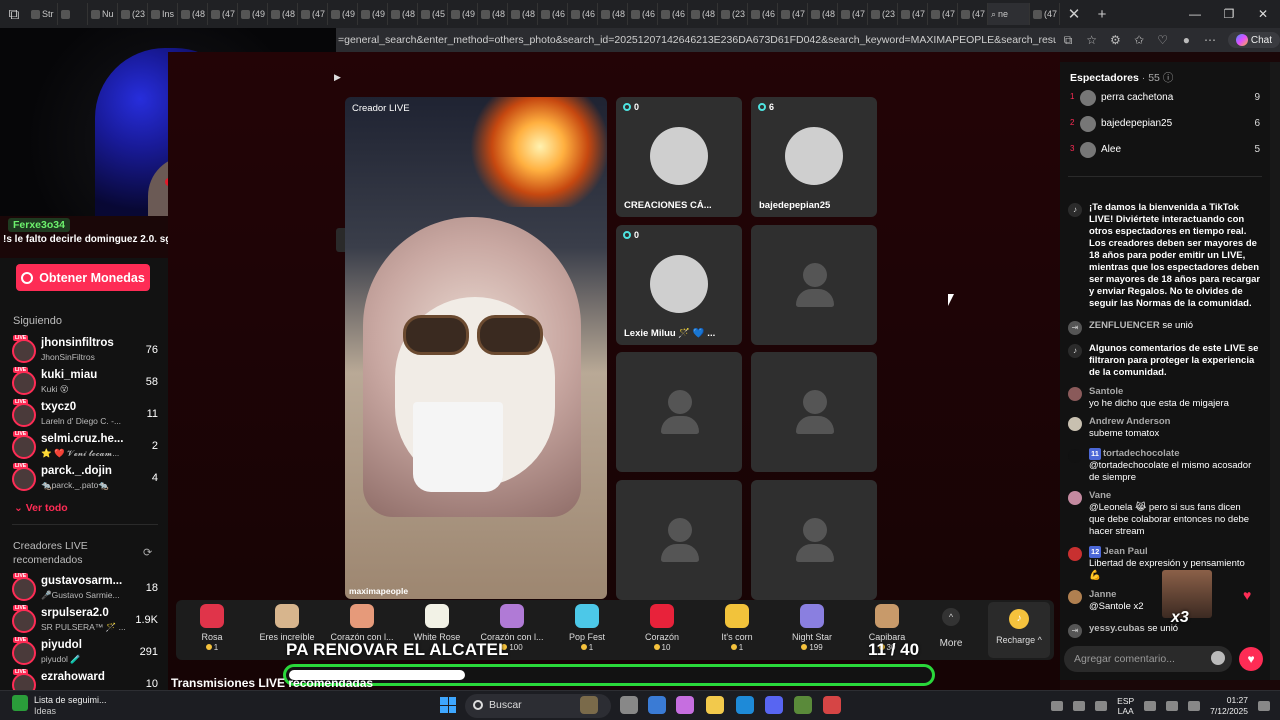  Describe the element at coordinates (1195, 14) in the screenshot. I see `minimize-icon: —` at that location.